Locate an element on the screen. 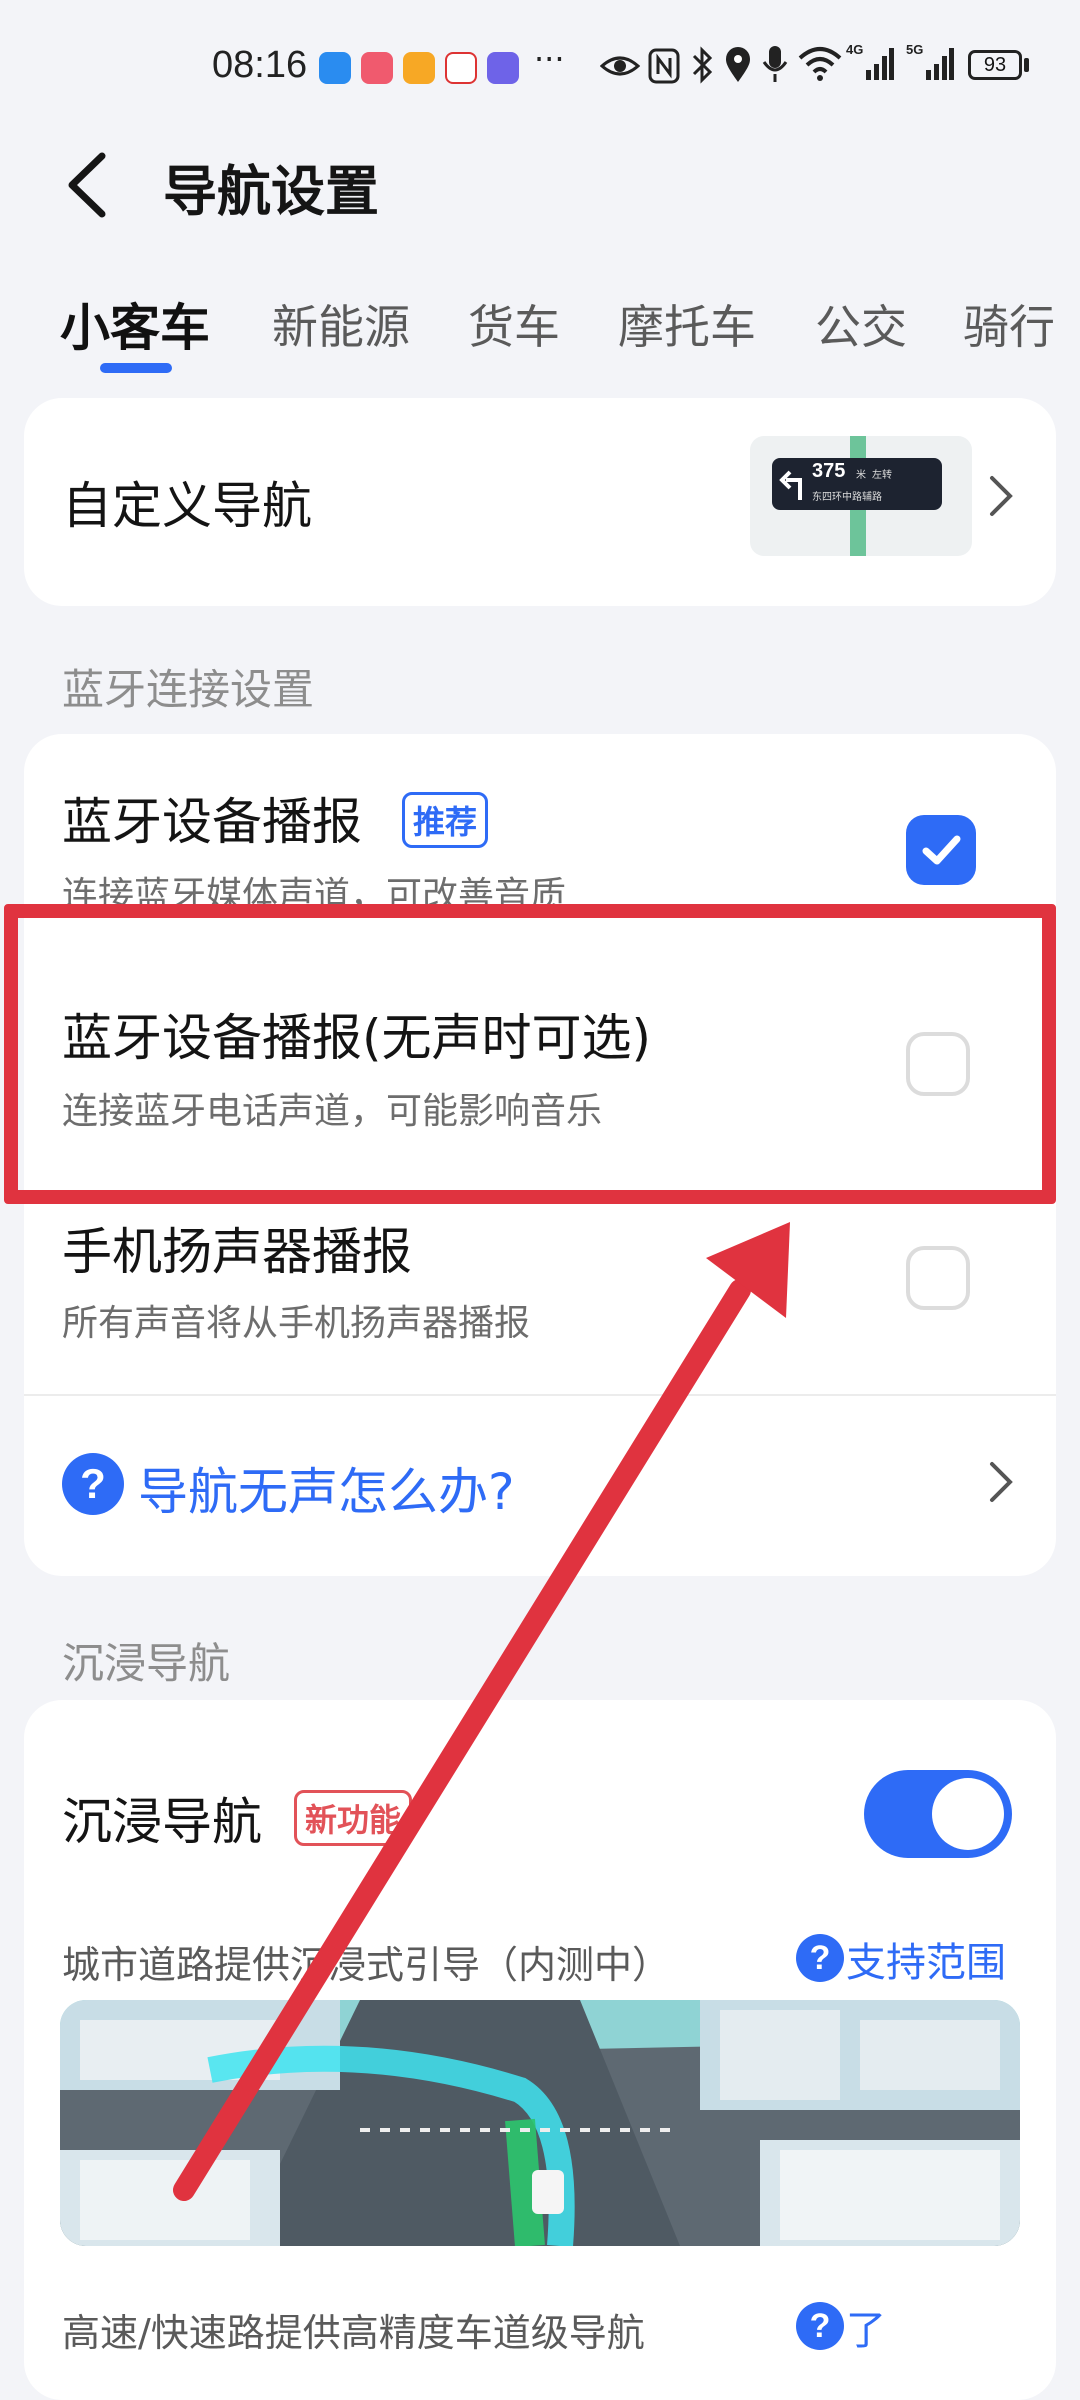 This screenshot has height=2400, width=1080. support-range-link: 支持范围 is located at coordinates (926, 1959).